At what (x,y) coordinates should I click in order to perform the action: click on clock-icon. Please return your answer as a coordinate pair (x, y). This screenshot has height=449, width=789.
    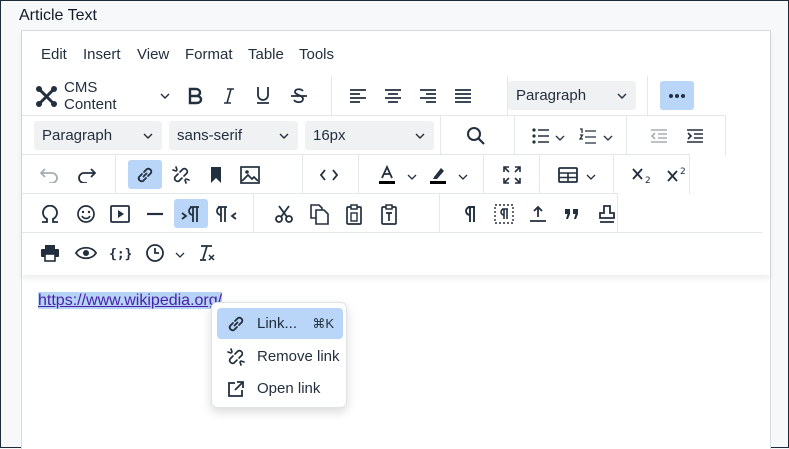
    Looking at the image, I should click on (155, 253).